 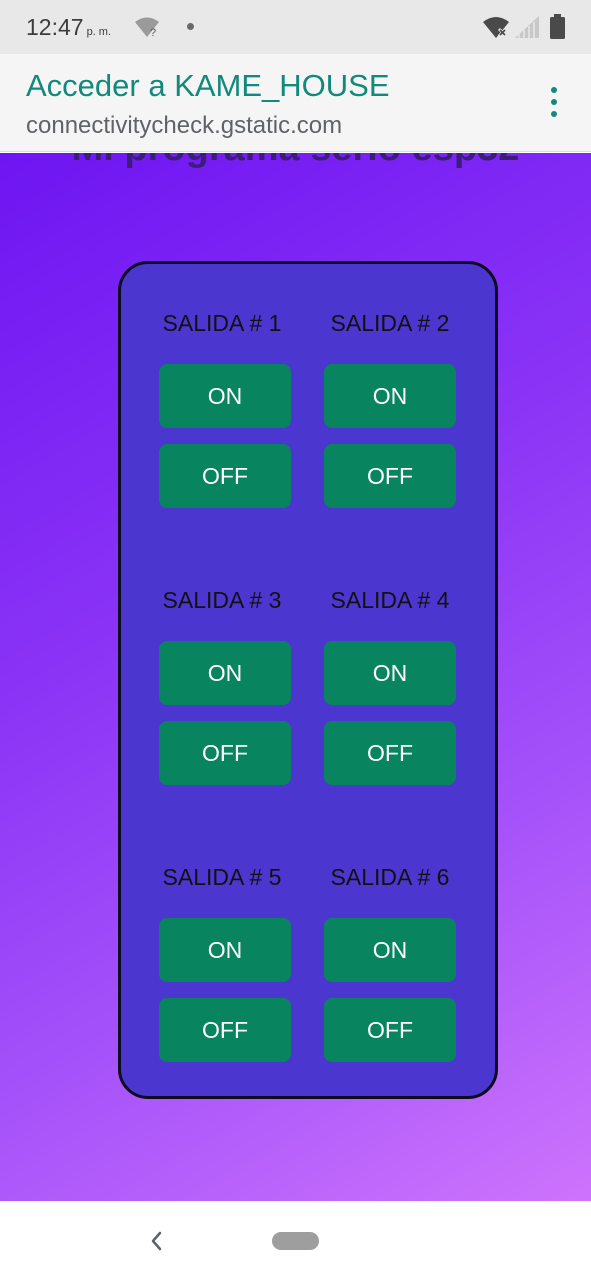 I want to click on status-bar: 12:47 p. m. ?, so click(x=295, y=27).